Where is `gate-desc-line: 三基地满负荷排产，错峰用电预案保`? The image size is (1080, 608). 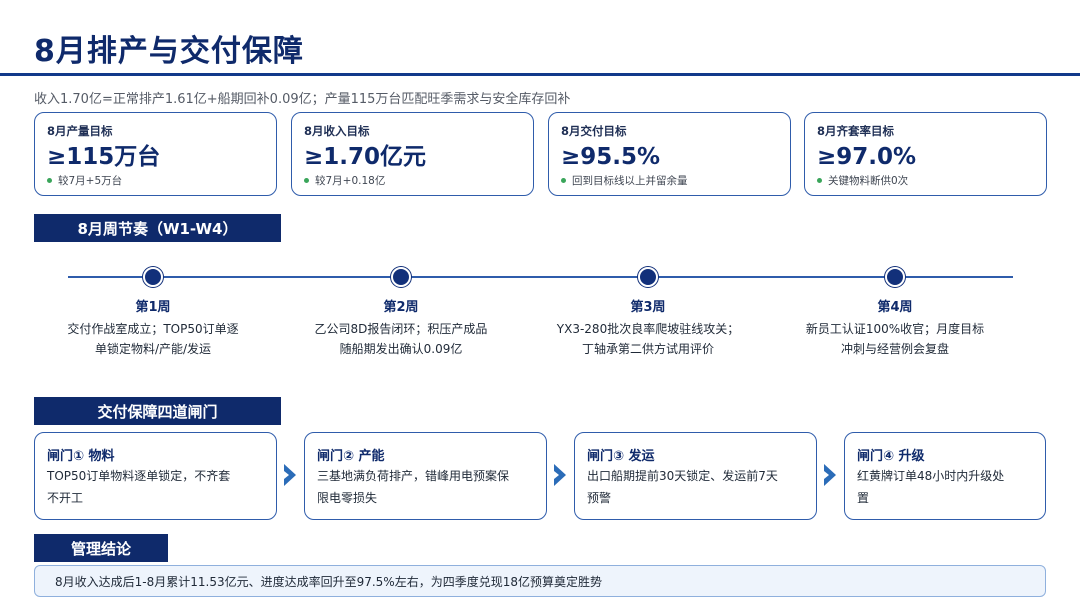
gate-desc-line: 三基地满负荷排产，错峰用电预案保 is located at coordinates (413, 476).